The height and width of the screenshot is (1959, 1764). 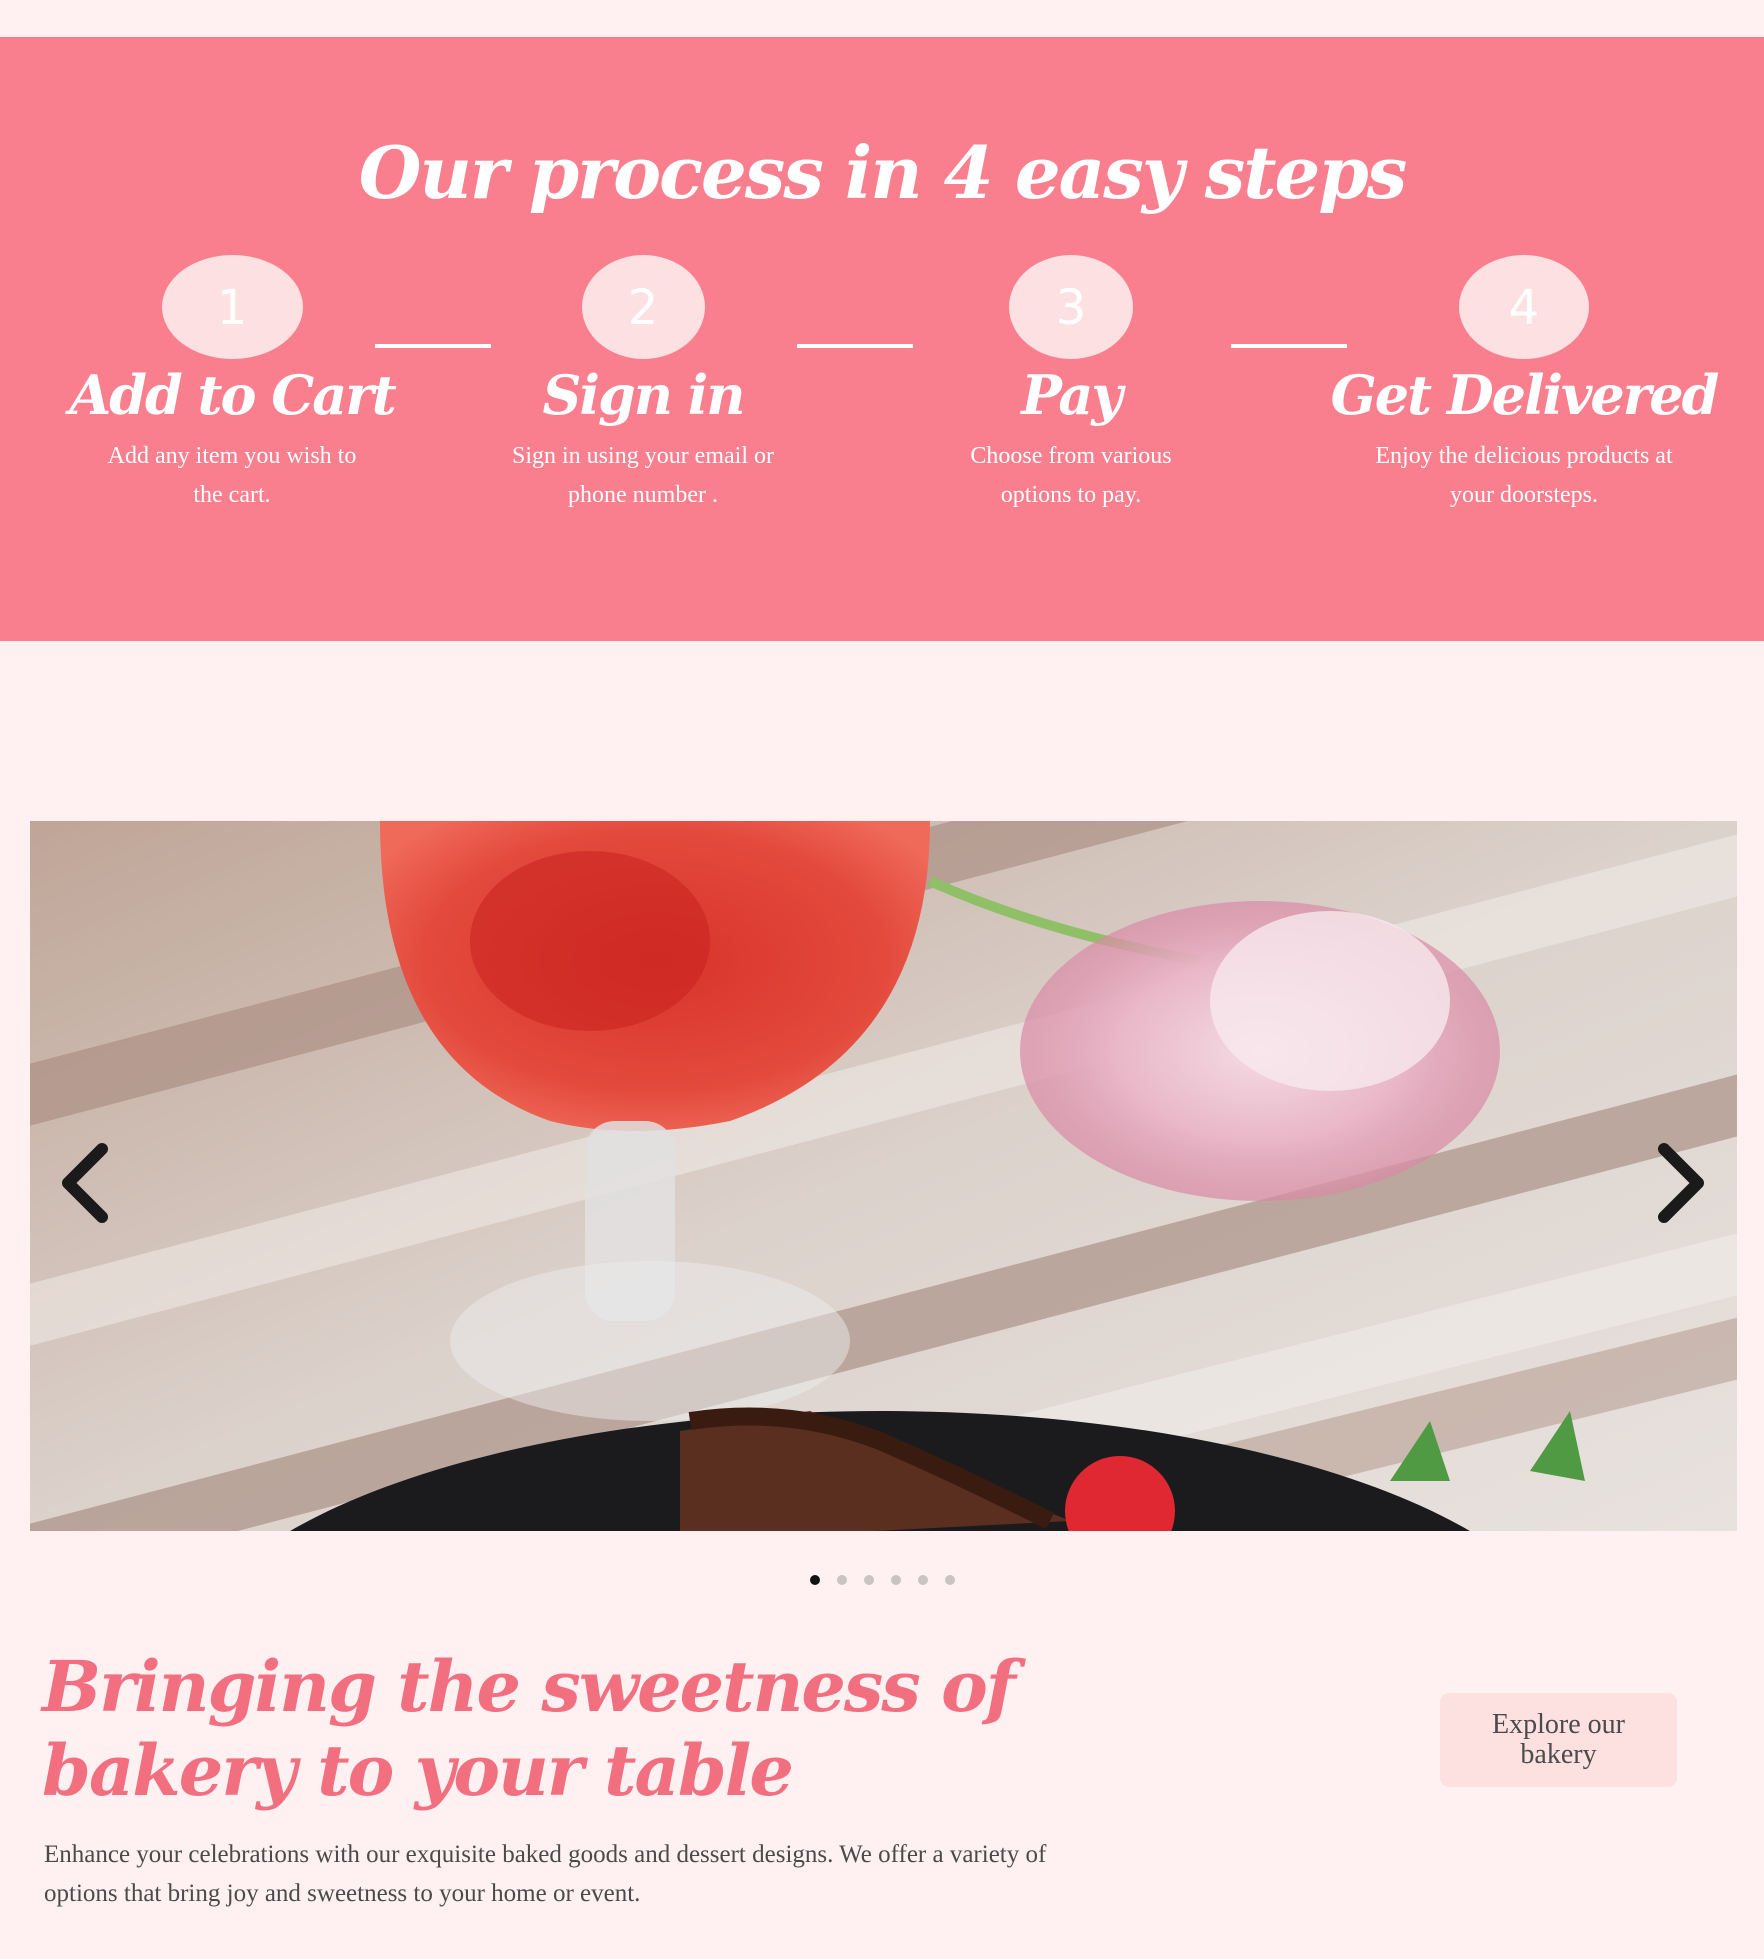 What do you see at coordinates (232, 395) in the screenshot?
I see `step-title: Add to Cart` at bounding box center [232, 395].